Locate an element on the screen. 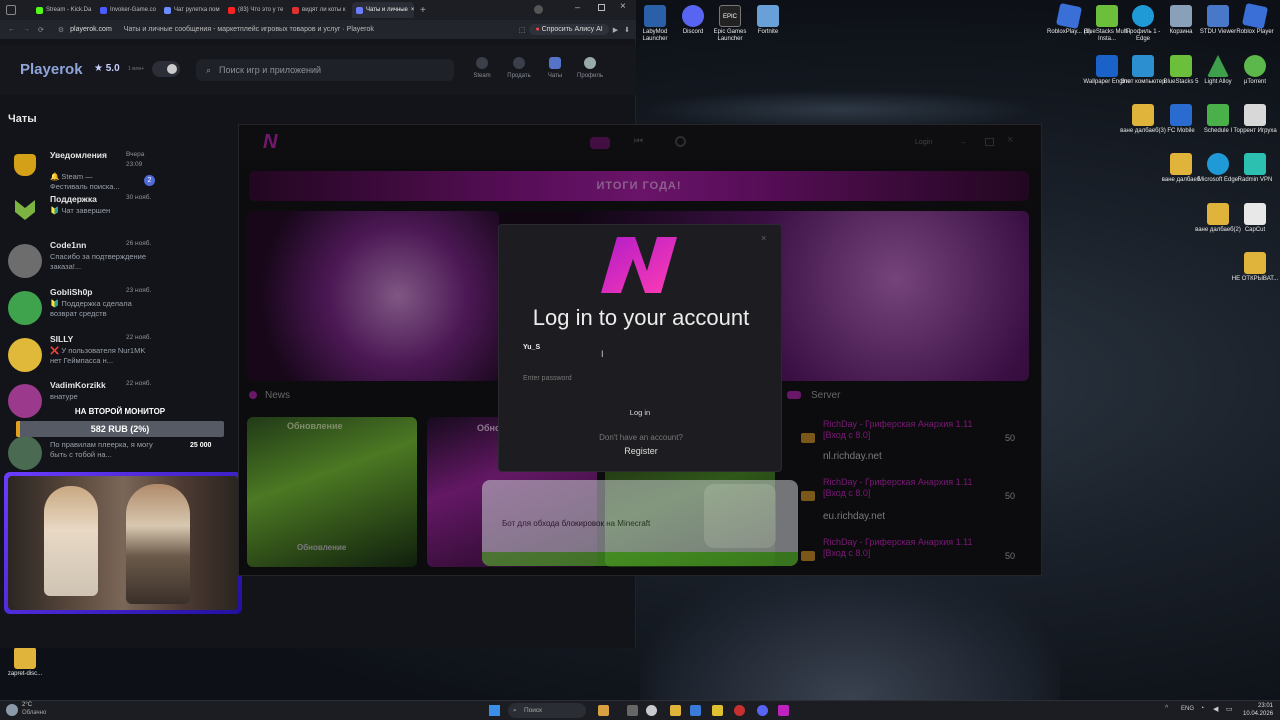 The height and width of the screenshot is (720, 1280). capcut-icon is located at coordinates (1255, 214).